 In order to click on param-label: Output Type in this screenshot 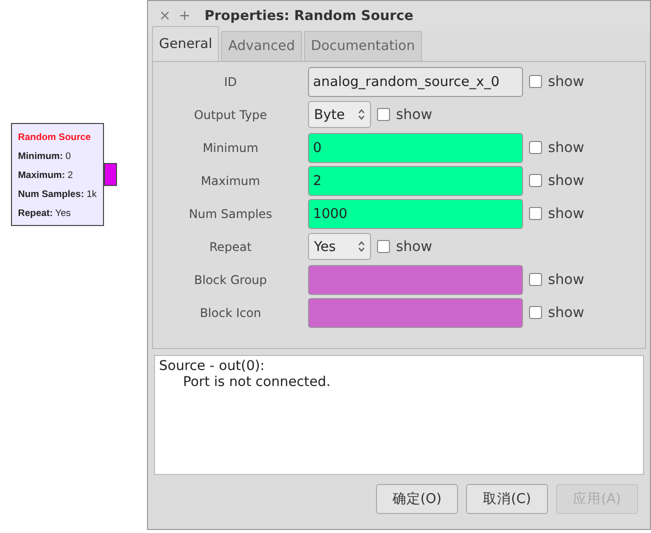, I will do `click(230, 115)`.